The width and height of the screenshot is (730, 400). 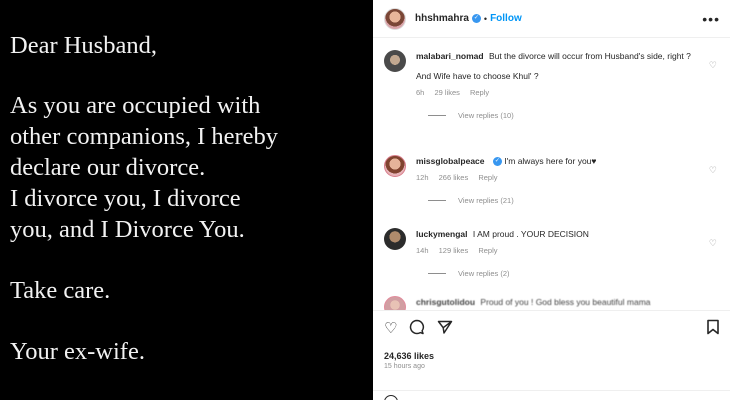 I want to click on letter-greeting: Dear Husband,, so click(x=83, y=45).